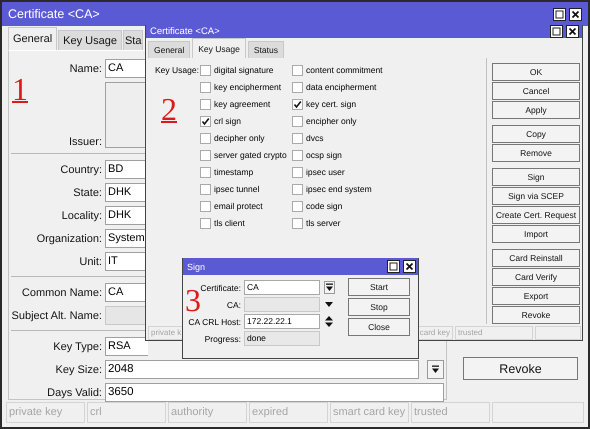  Describe the element at coordinates (80, 170) in the screenshot. I see `field-label: Country:` at that location.